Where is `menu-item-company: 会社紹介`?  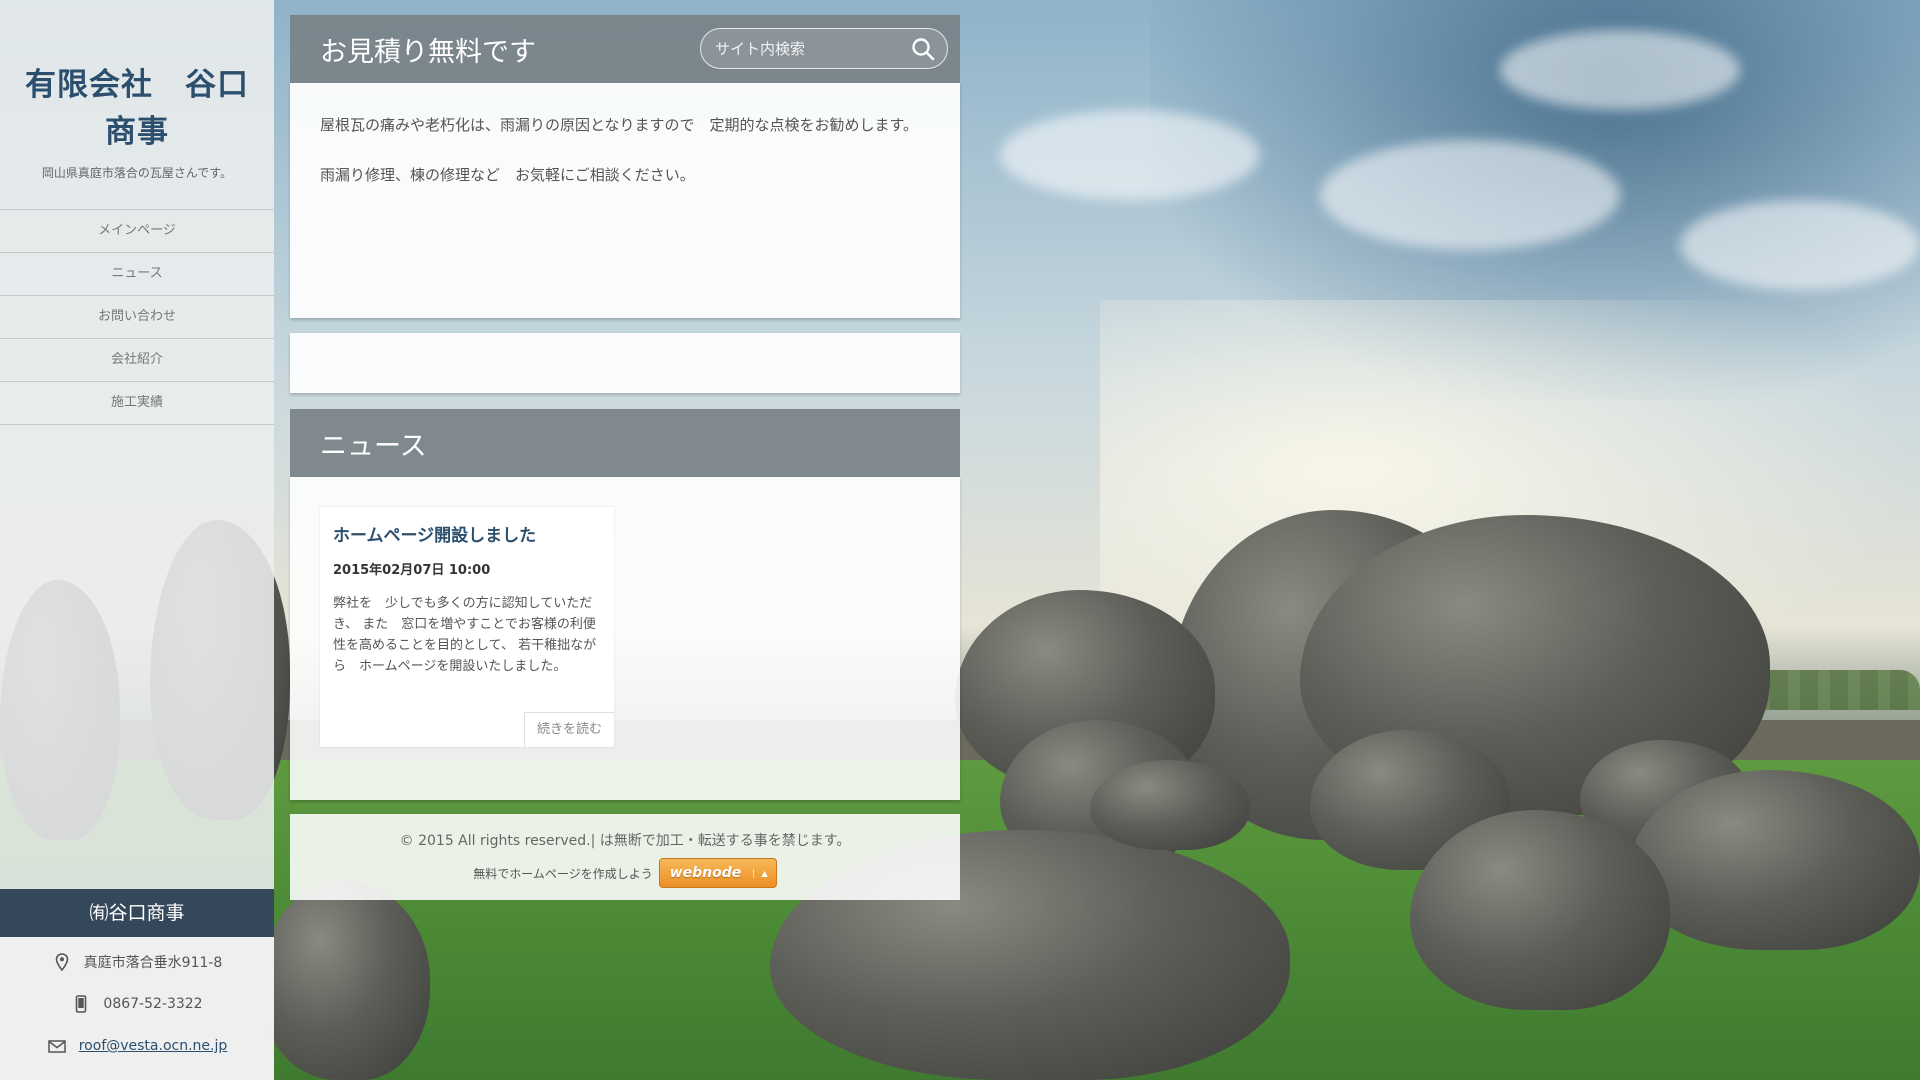
menu-item-company: 会社紹介 is located at coordinates (137, 360).